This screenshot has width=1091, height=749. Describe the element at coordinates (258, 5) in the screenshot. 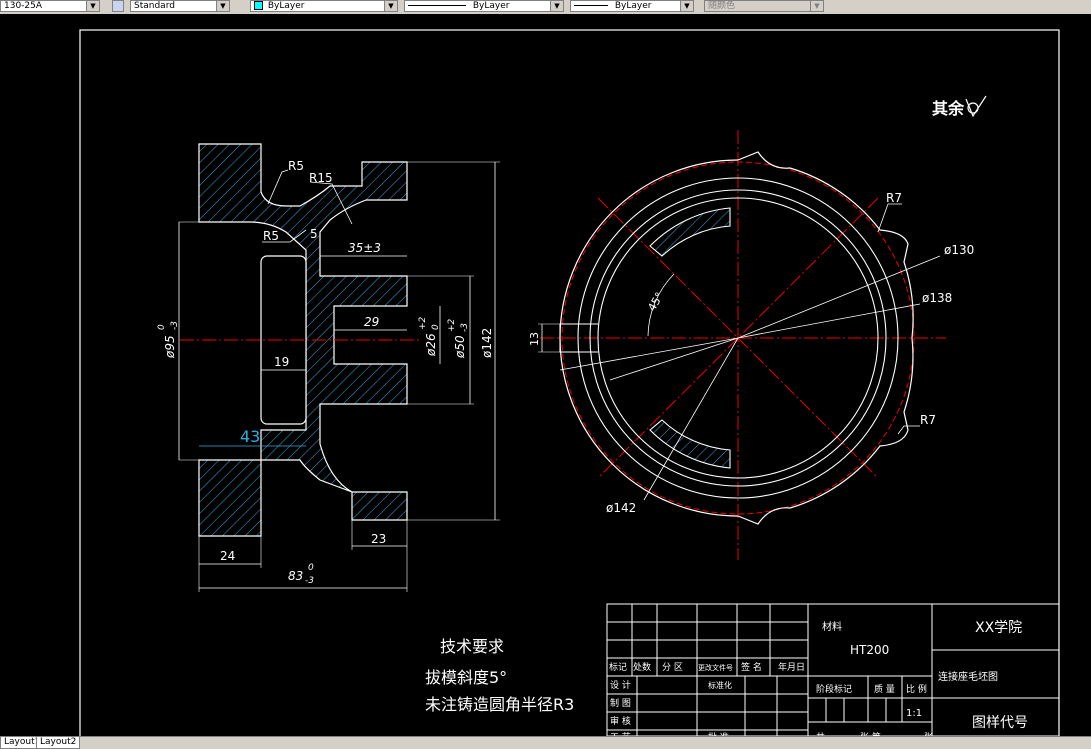

I see `color-swatch-icon` at that location.